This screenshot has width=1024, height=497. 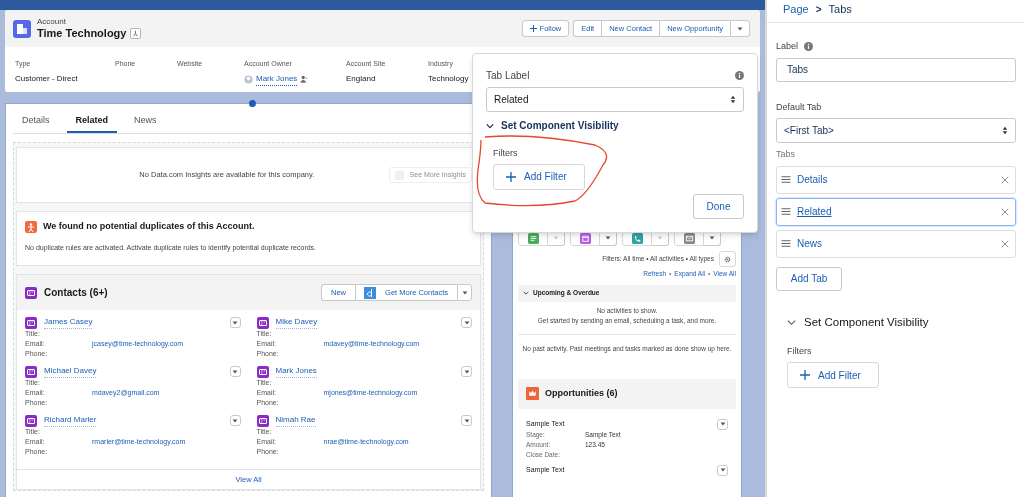 I want to click on settings-button, so click(x=727, y=259).